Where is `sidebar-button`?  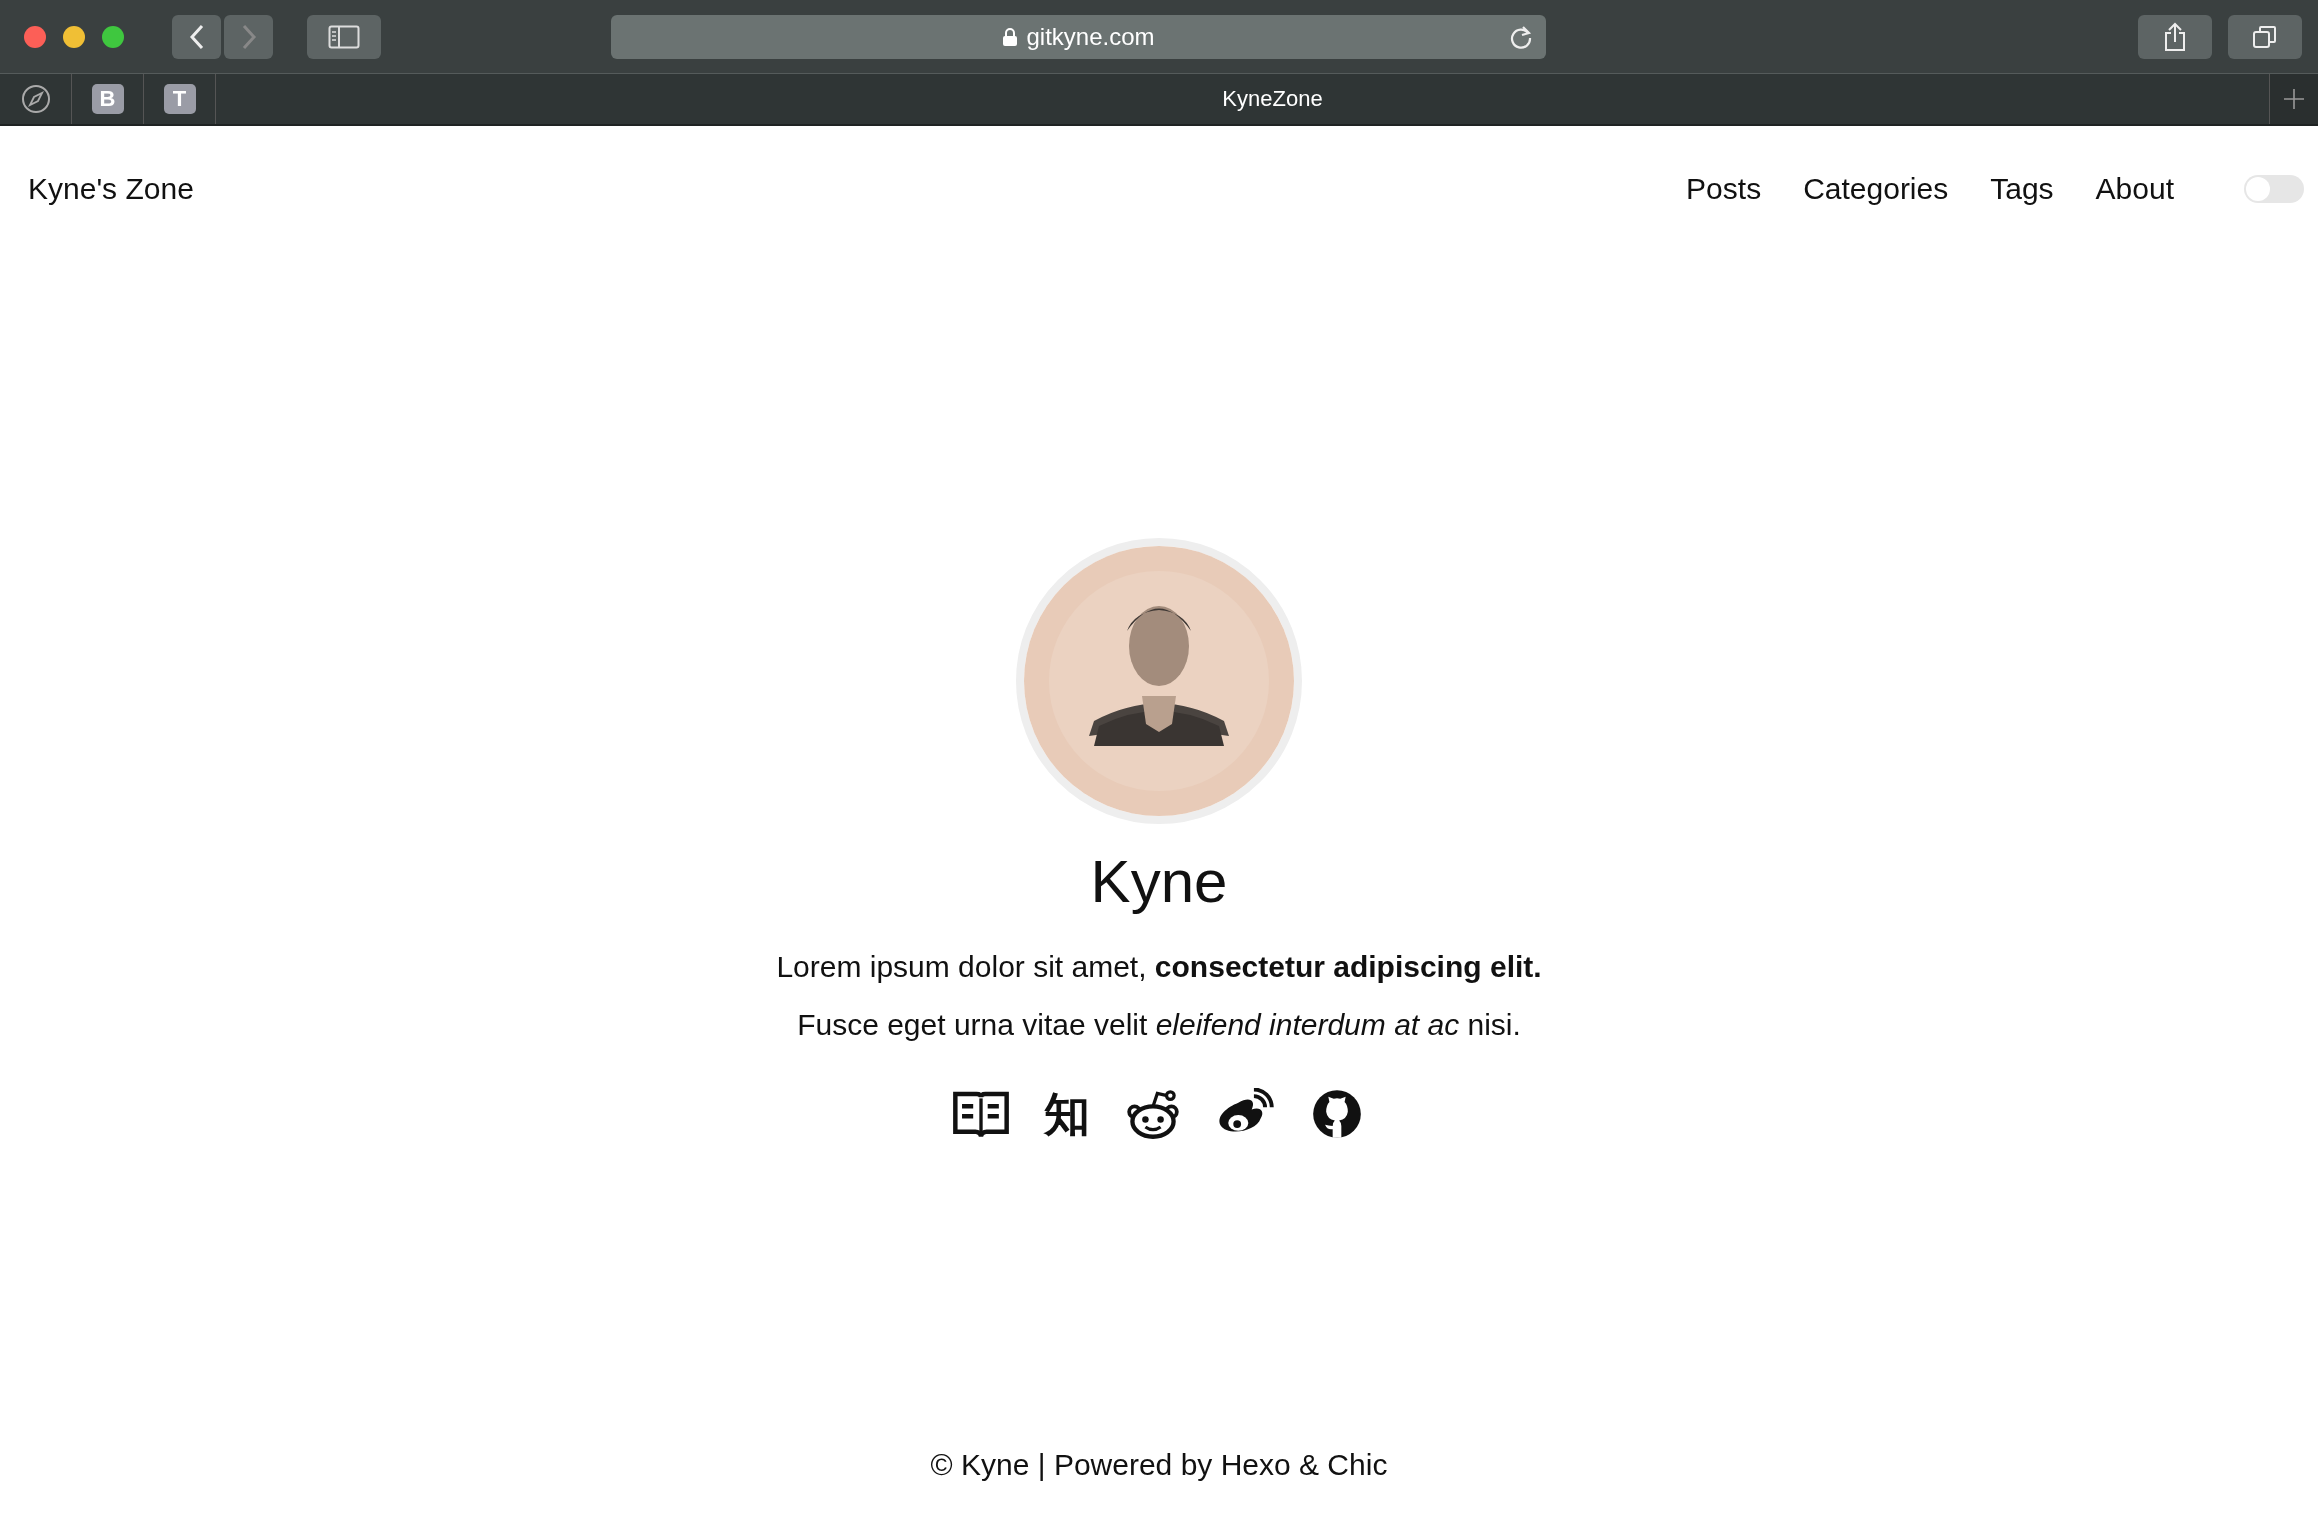
sidebar-button is located at coordinates (344, 36).